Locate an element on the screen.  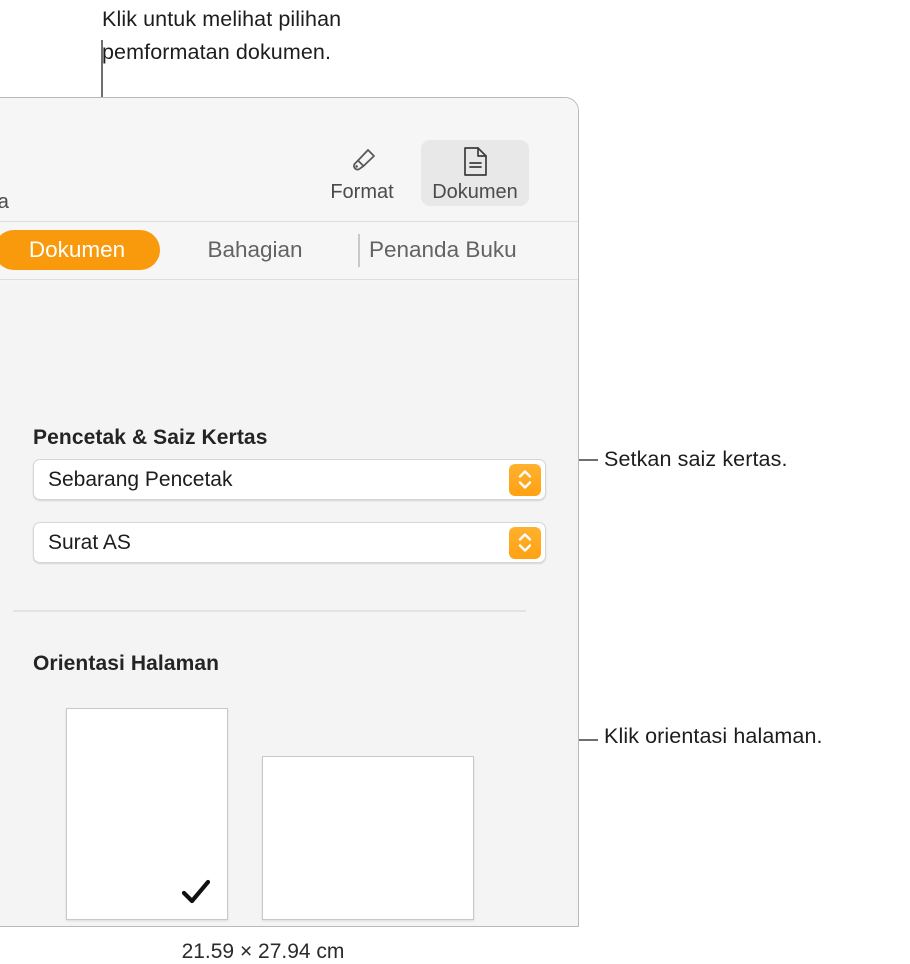
toolbar-button-format-label: Format is located at coordinates (362, 192).